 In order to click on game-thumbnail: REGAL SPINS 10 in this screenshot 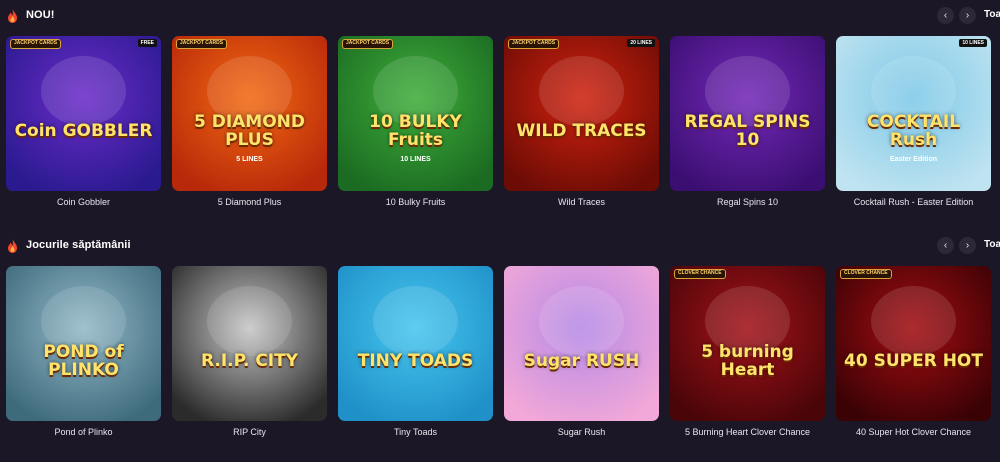, I will do `click(747, 113)`.